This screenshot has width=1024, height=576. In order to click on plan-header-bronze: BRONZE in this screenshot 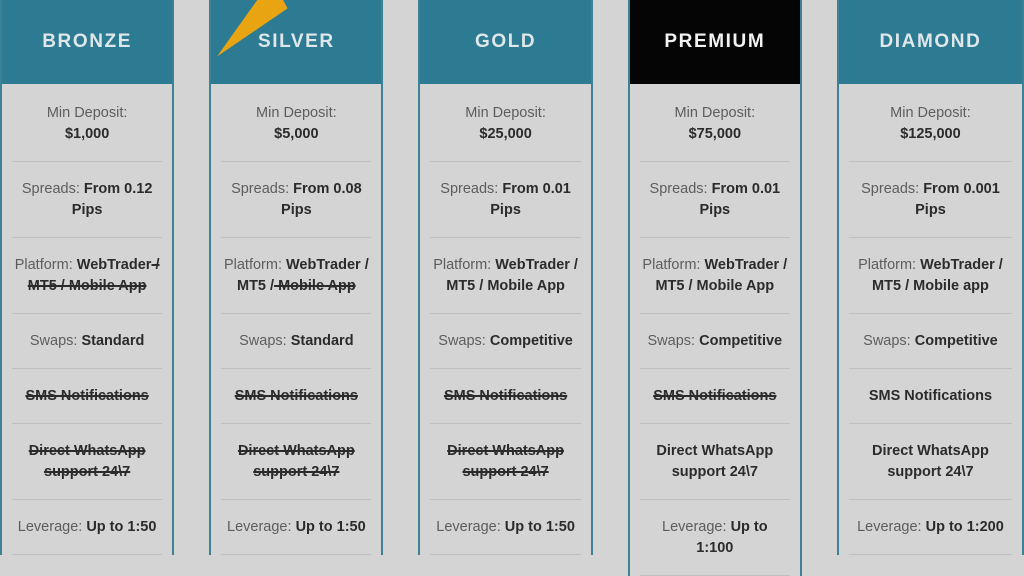, I will do `click(87, 42)`.